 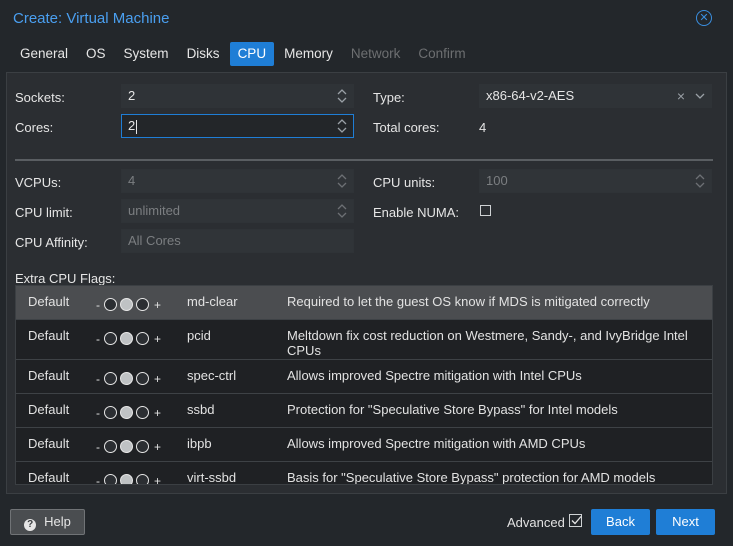 What do you see at coordinates (575, 520) in the screenshot?
I see `advanced-checkbox` at bounding box center [575, 520].